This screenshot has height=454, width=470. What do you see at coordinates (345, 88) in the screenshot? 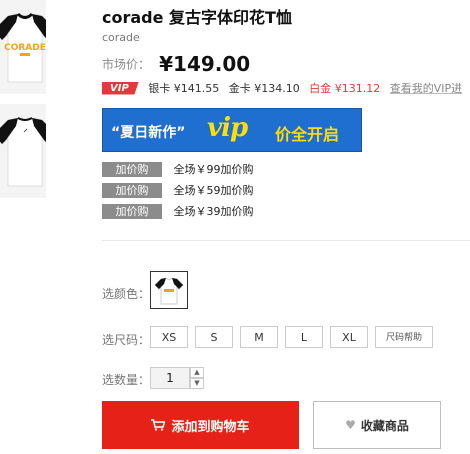
I see `platinum-price: 白金 ¥131.12` at bounding box center [345, 88].